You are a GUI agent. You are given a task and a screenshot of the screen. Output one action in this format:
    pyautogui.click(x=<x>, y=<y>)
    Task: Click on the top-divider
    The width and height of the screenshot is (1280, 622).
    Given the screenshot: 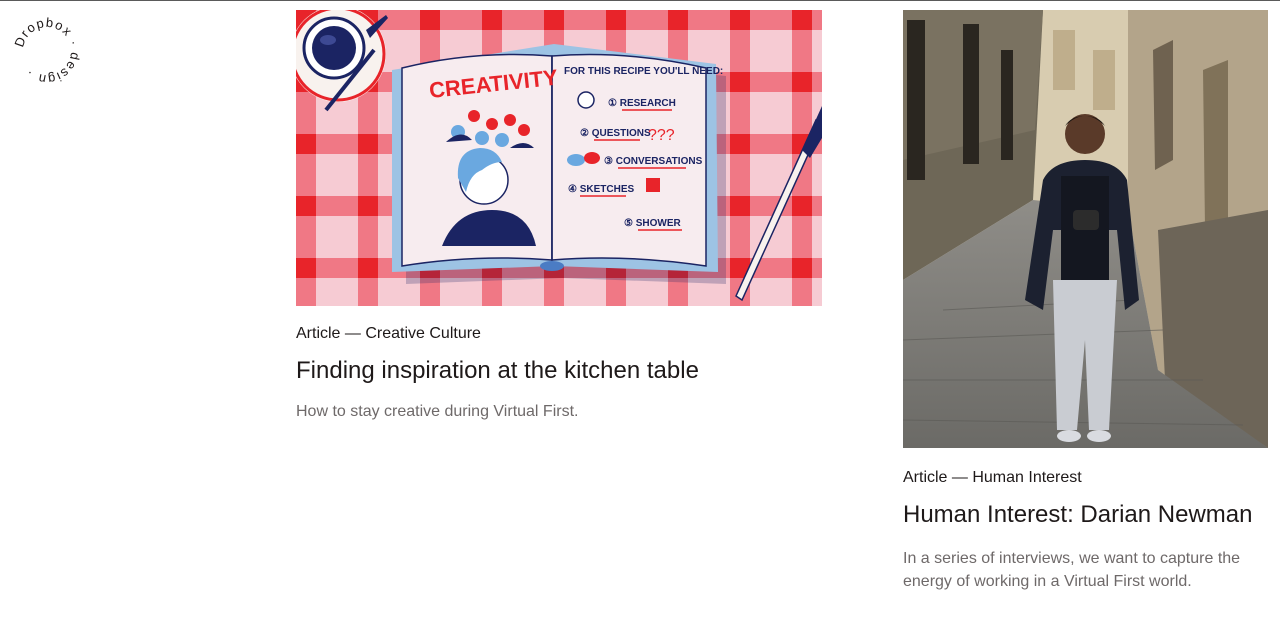 What is the action you would take?
    pyautogui.click(x=640, y=0)
    